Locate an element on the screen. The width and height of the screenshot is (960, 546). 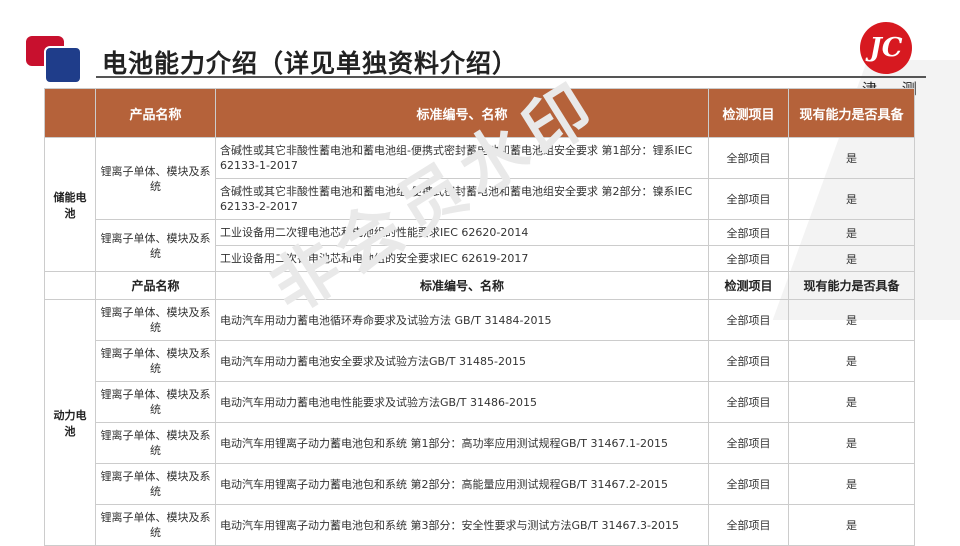
title-underline is located at coordinates (511, 77).